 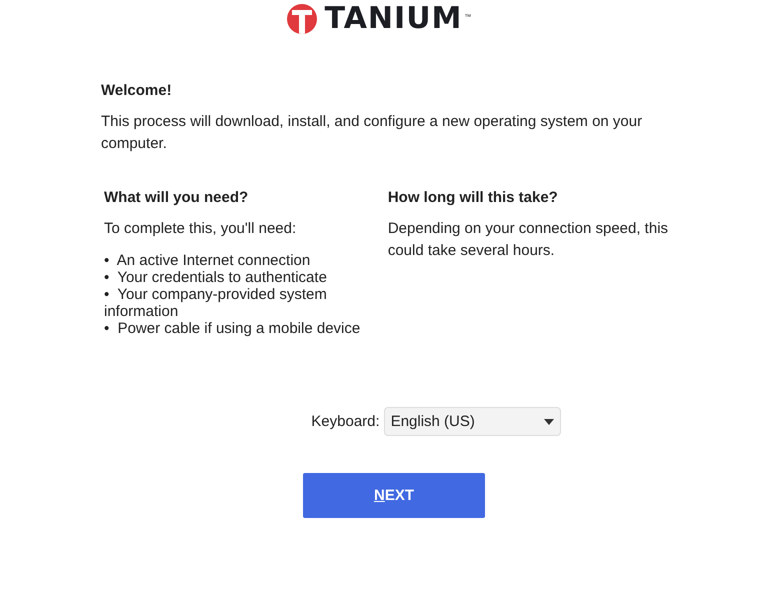 What do you see at coordinates (472, 421) in the screenshot?
I see `keyboard-dropdown: English (US)` at bounding box center [472, 421].